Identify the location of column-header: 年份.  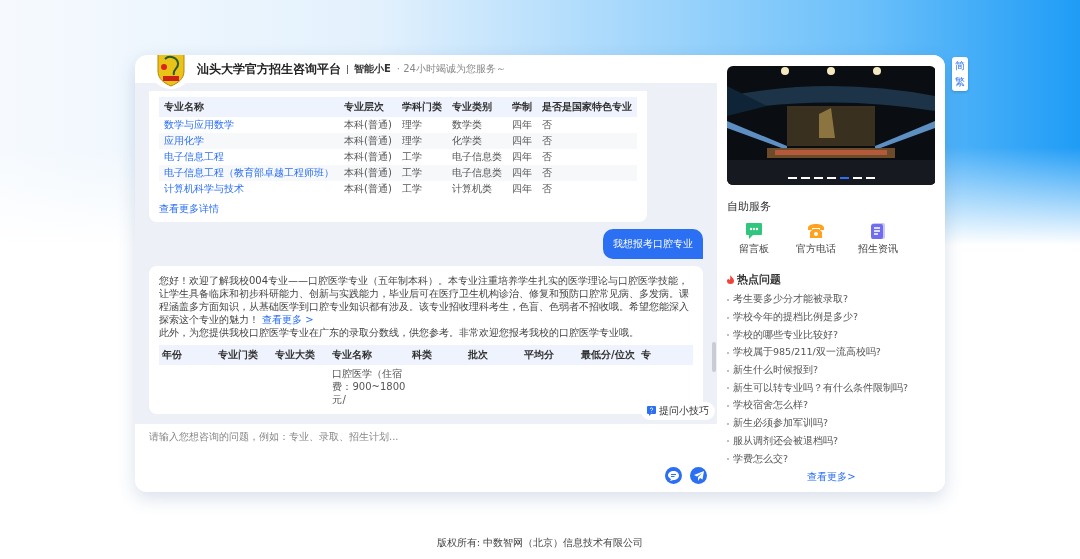
(187, 355).